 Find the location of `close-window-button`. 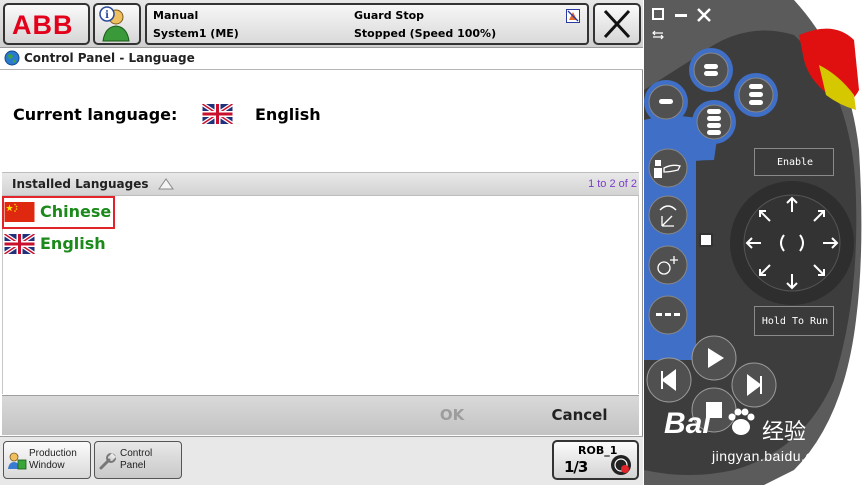

close-window-button is located at coordinates (617, 24).